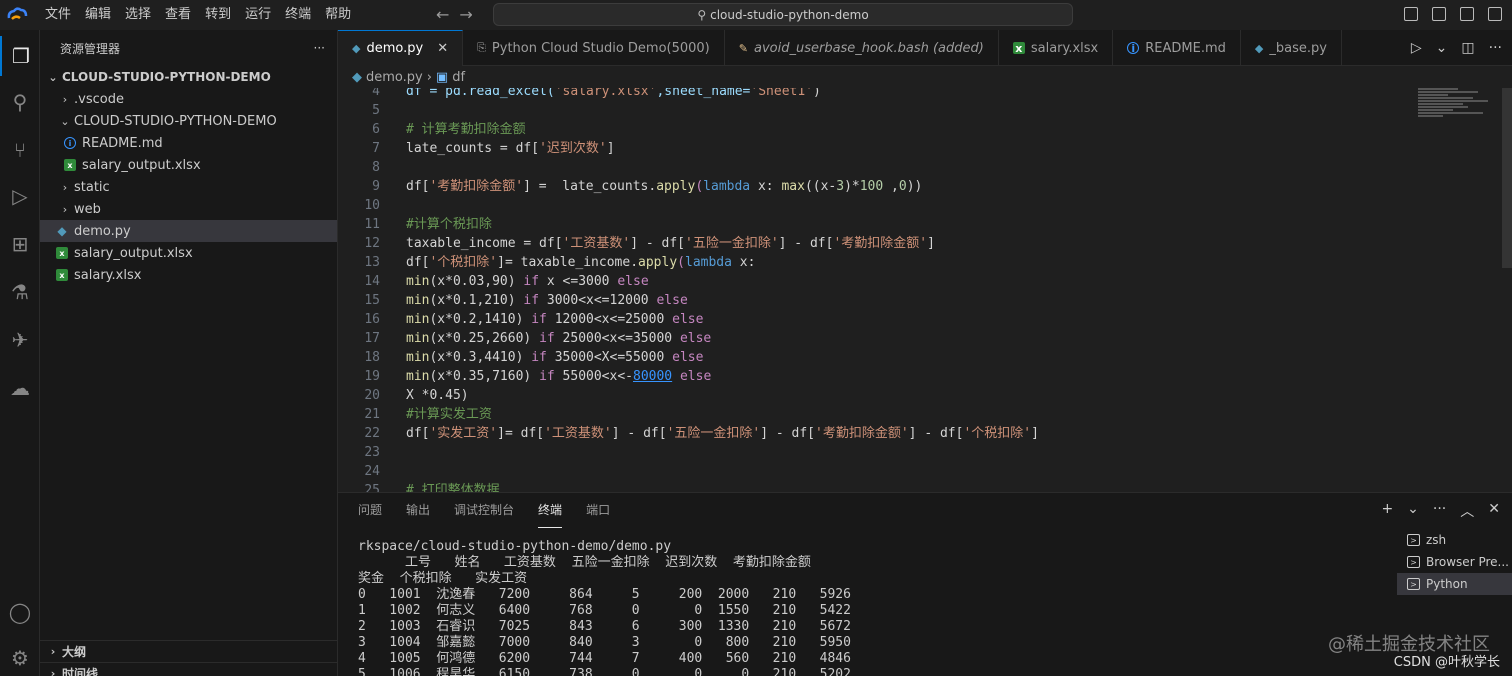 This screenshot has height=676, width=1512. What do you see at coordinates (20, 292) in the screenshot?
I see `testing-icon: ⚗` at bounding box center [20, 292].